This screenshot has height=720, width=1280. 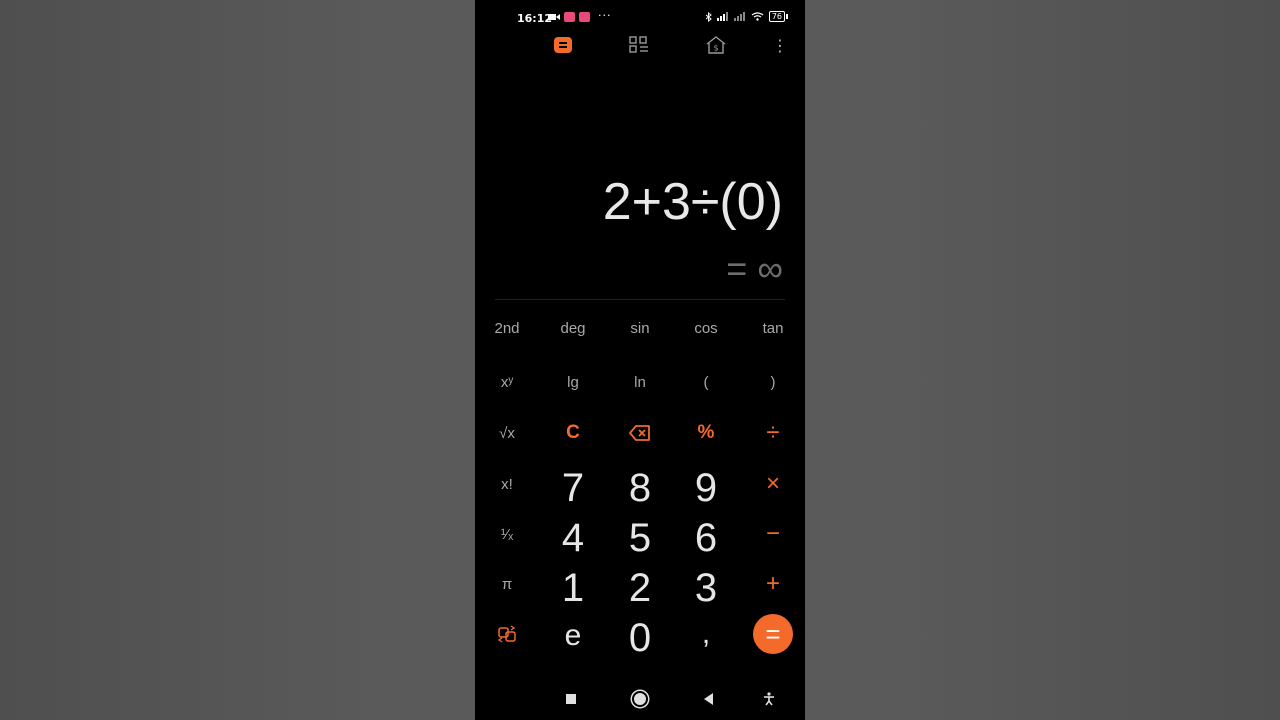 What do you see at coordinates (640, 638) in the screenshot?
I see `key-0: 0` at bounding box center [640, 638].